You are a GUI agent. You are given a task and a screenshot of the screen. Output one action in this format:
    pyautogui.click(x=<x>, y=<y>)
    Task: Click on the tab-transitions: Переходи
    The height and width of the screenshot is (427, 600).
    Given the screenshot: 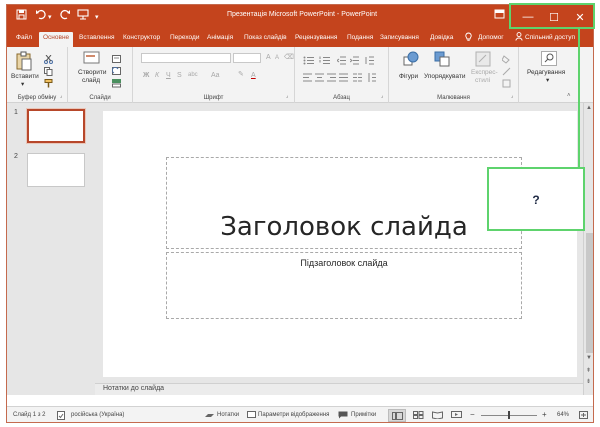 What is the action you would take?
    pyautogui.click(x=184, y=40)
    